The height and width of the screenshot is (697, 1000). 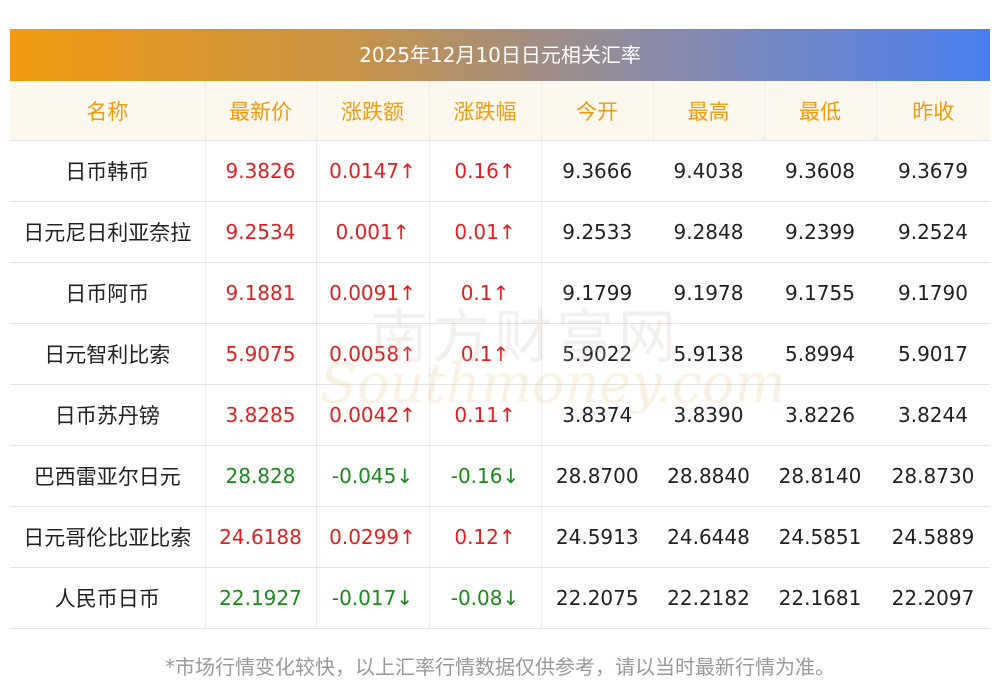 What do you see at coordinates (485, 537) in the screenshot?
I see `cell-change-pct: 0.12↑` at bounding box center [485, 537].